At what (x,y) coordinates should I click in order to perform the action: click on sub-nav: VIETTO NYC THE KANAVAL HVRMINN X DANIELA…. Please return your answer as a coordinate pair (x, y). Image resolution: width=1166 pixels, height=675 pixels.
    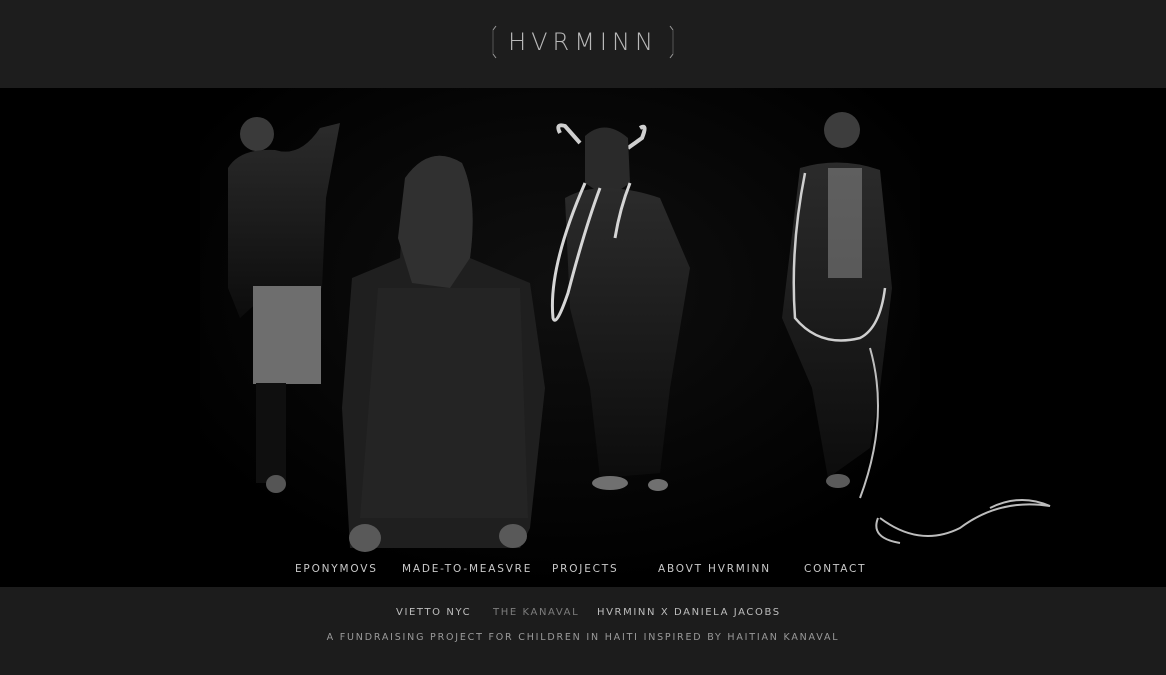
    Looking at the image, I should click on (583, 614).